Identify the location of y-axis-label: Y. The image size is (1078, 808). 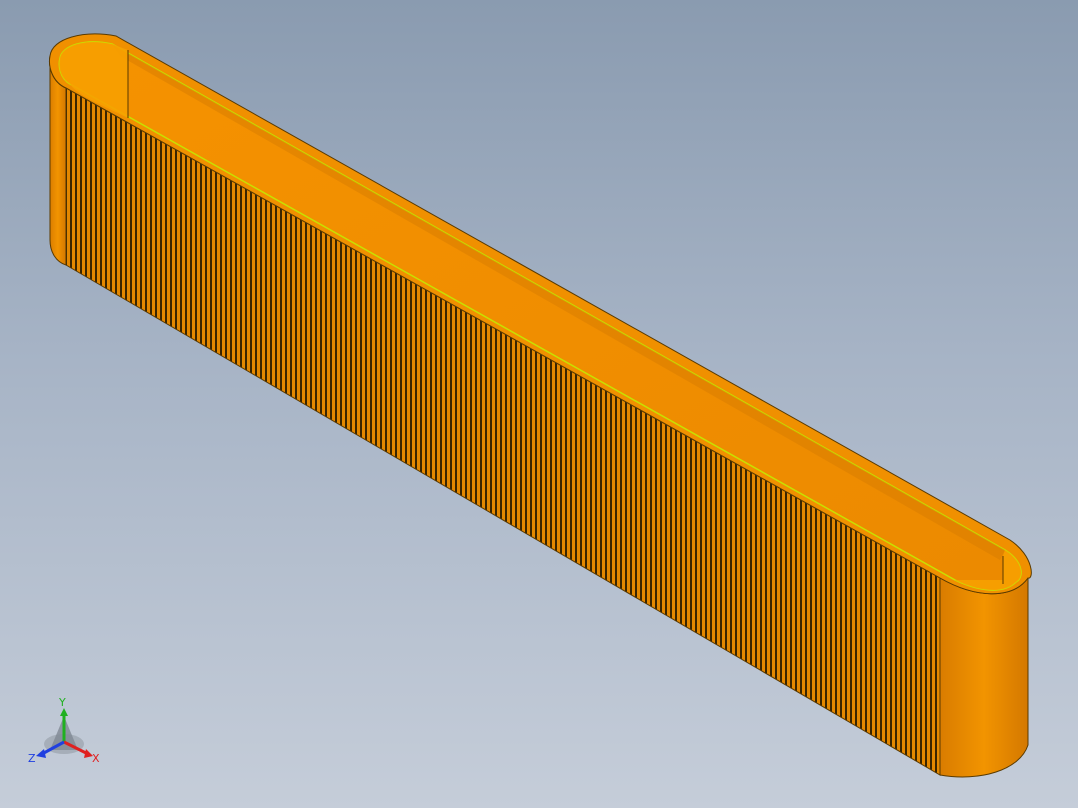
(62, 702).